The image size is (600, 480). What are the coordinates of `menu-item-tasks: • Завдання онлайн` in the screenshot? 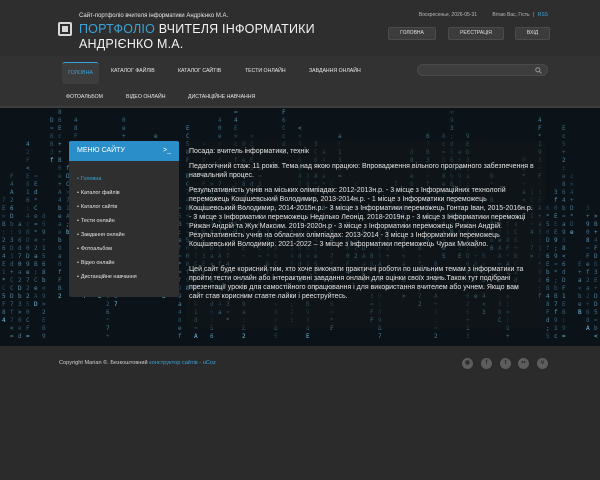 It's located at (101, 235).